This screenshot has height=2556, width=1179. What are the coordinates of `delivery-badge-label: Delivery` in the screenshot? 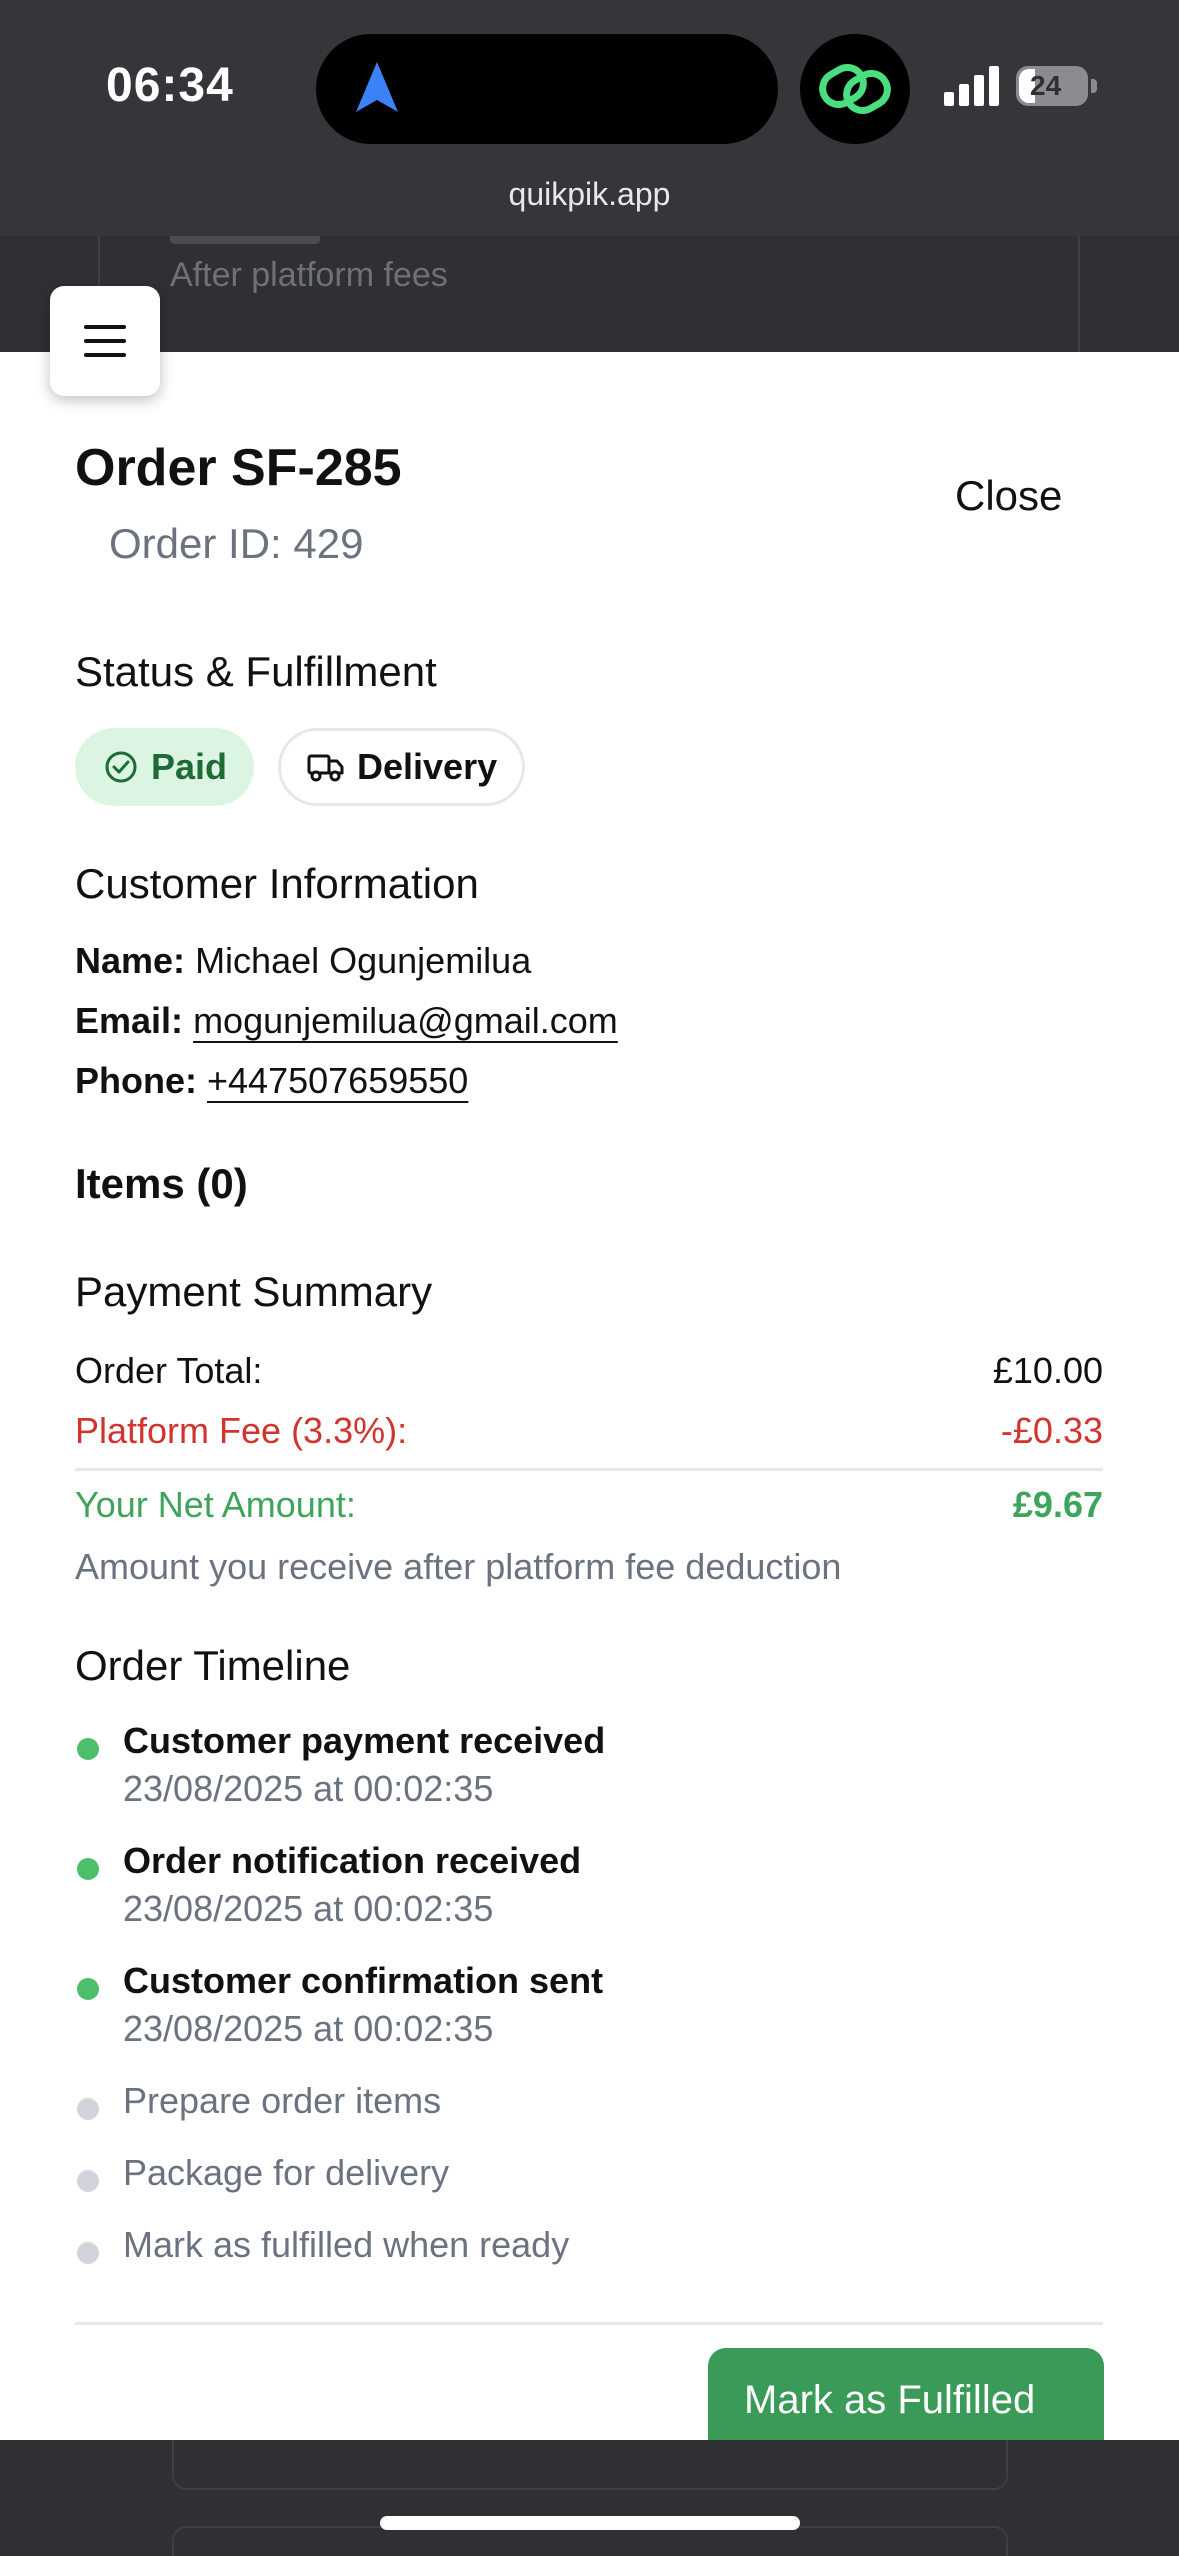 It's located at (427, 766).